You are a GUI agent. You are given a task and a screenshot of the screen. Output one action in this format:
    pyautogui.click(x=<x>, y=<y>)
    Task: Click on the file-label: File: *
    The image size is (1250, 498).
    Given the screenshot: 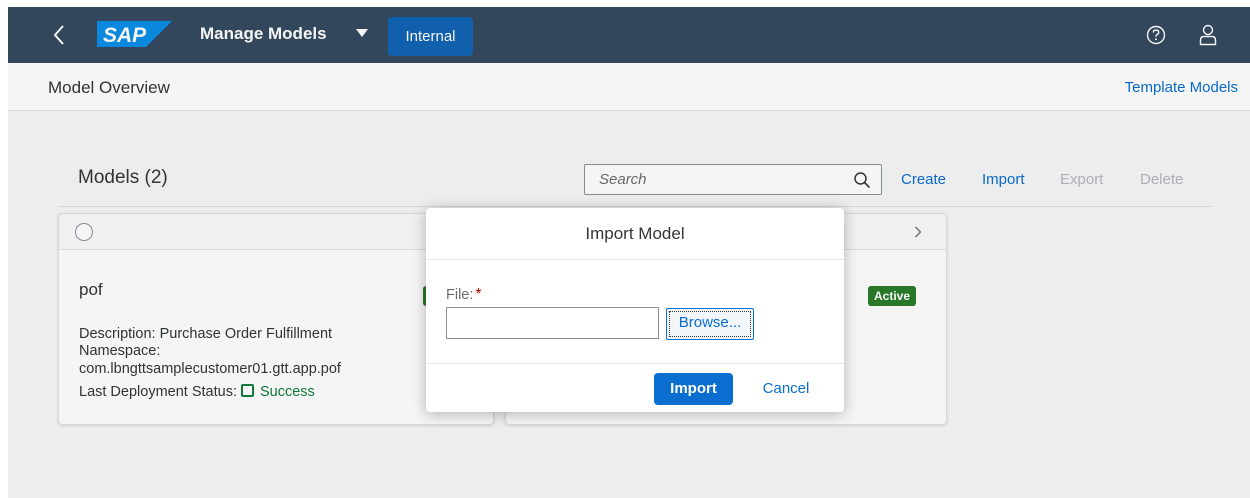 What is the action you would take?
    pyautogui.click(x=464, y=295)
    